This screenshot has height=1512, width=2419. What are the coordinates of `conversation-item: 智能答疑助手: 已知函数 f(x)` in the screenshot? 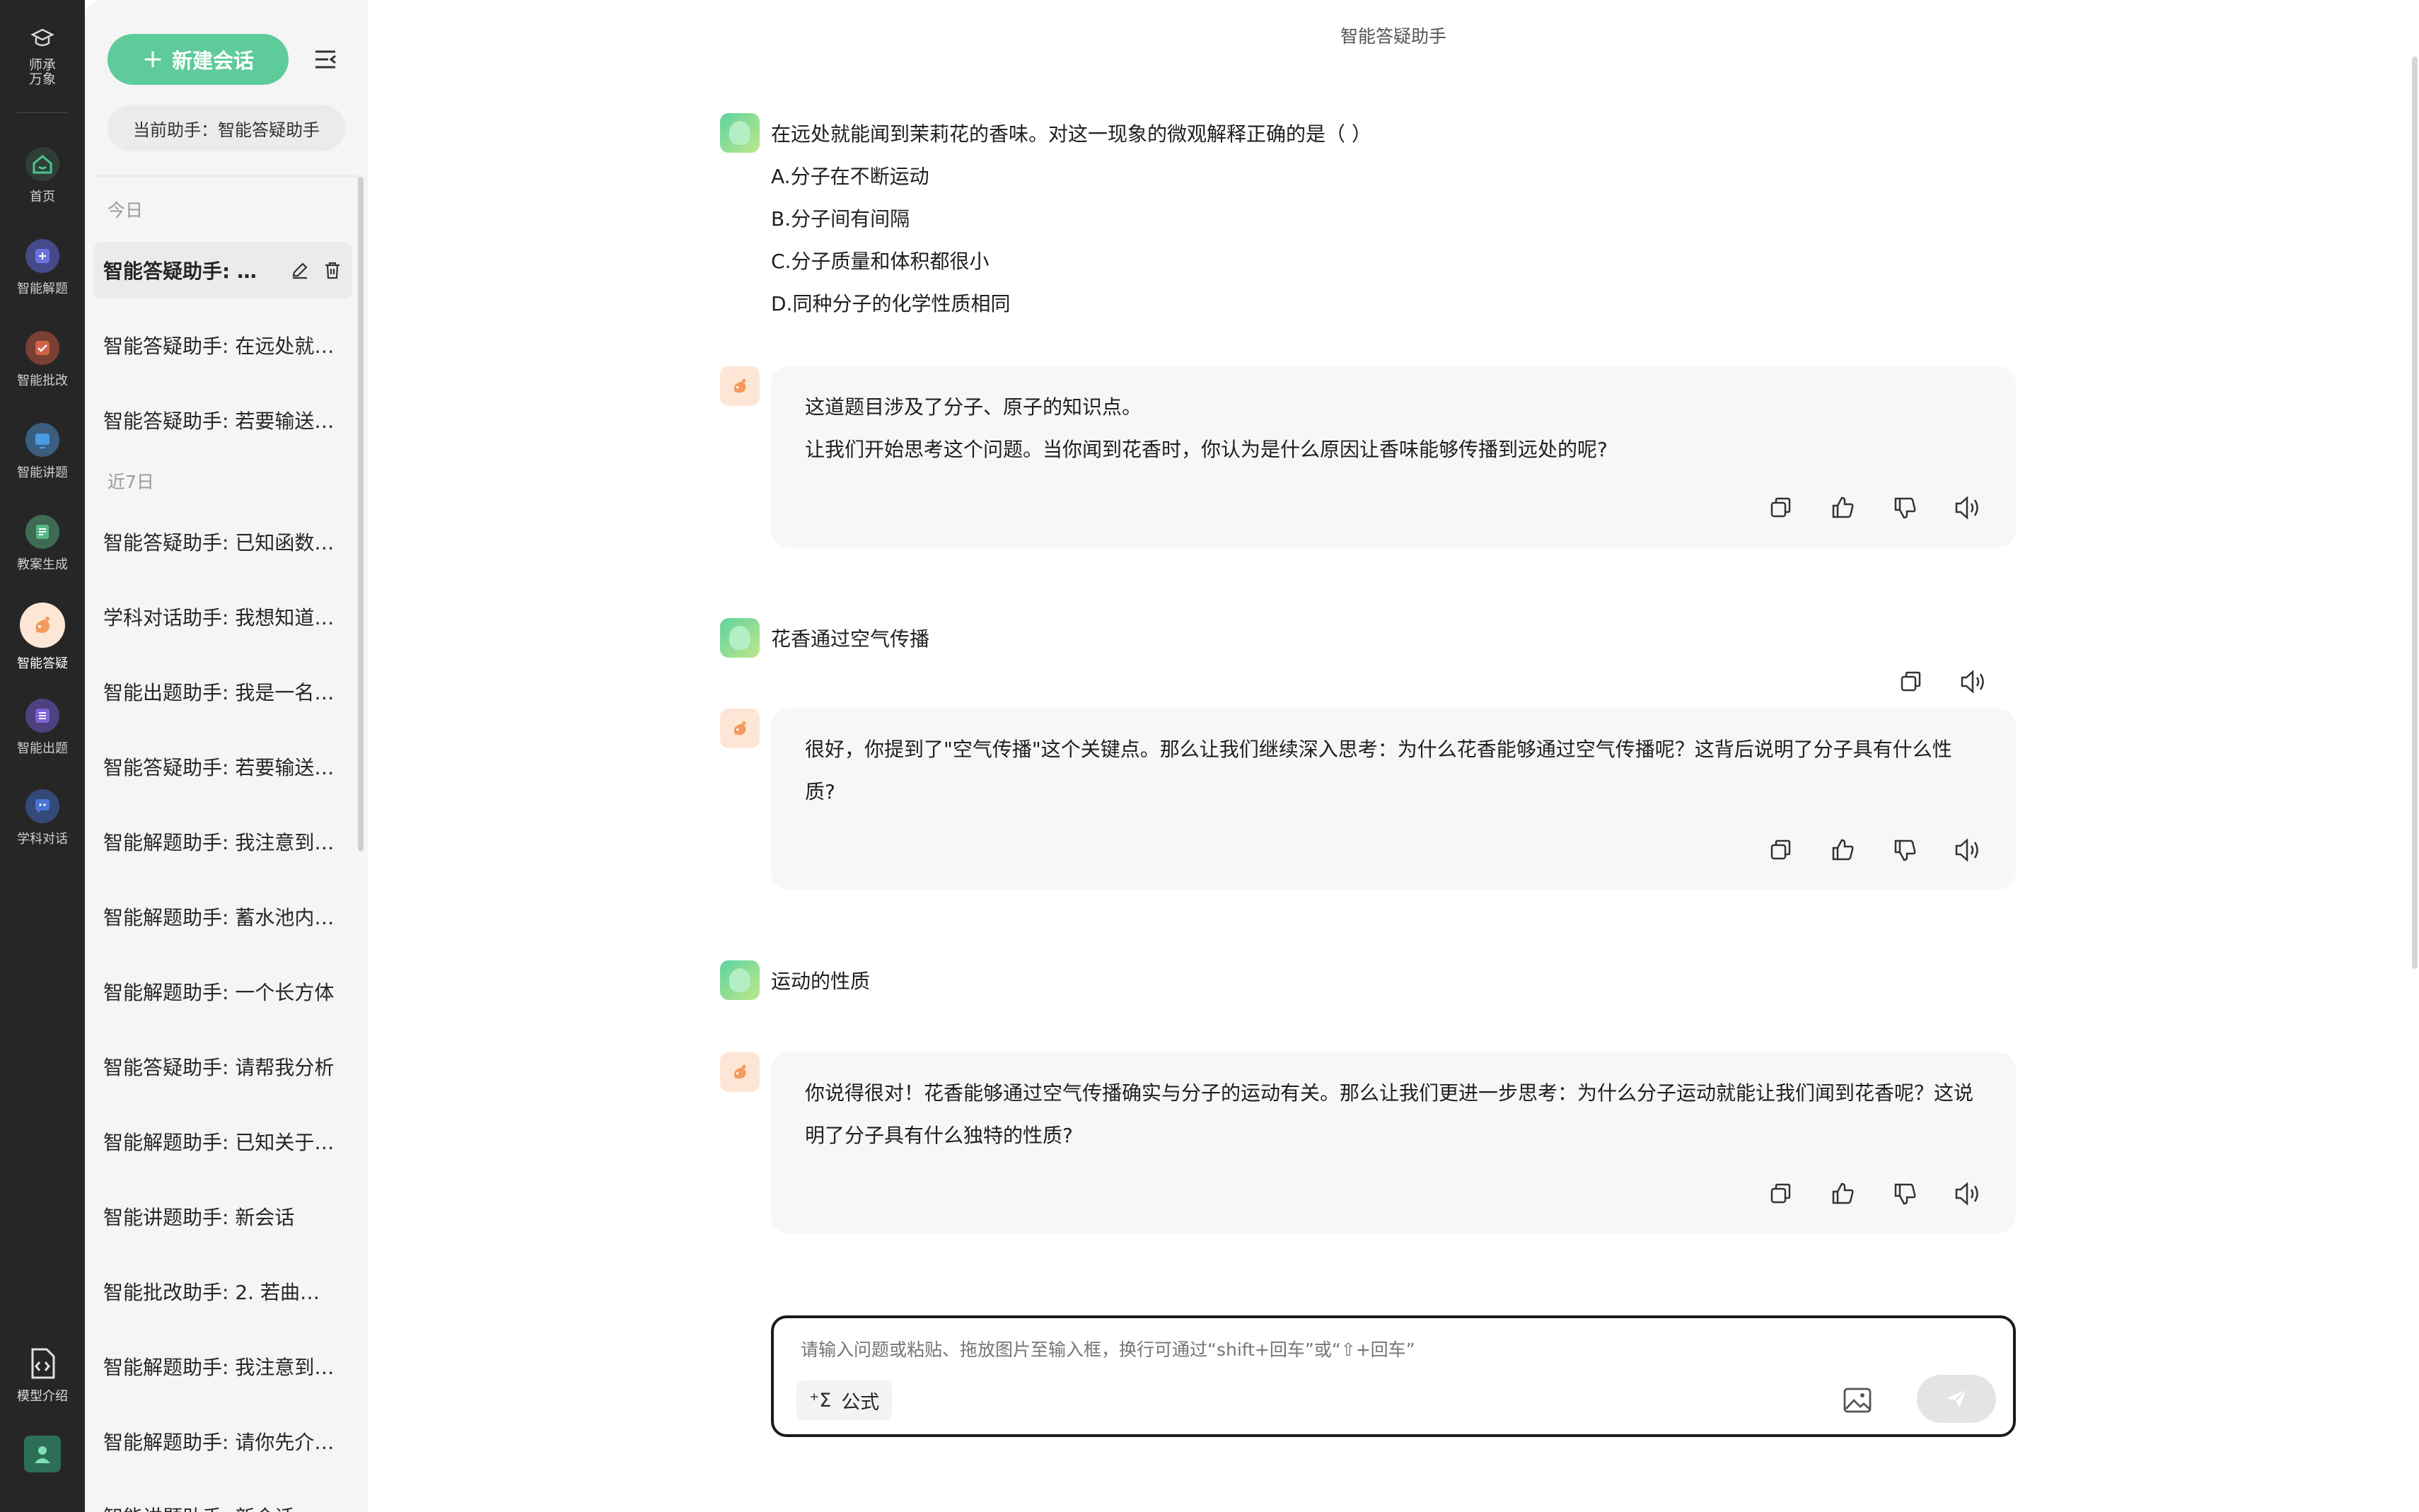 It's located at (223, 541).